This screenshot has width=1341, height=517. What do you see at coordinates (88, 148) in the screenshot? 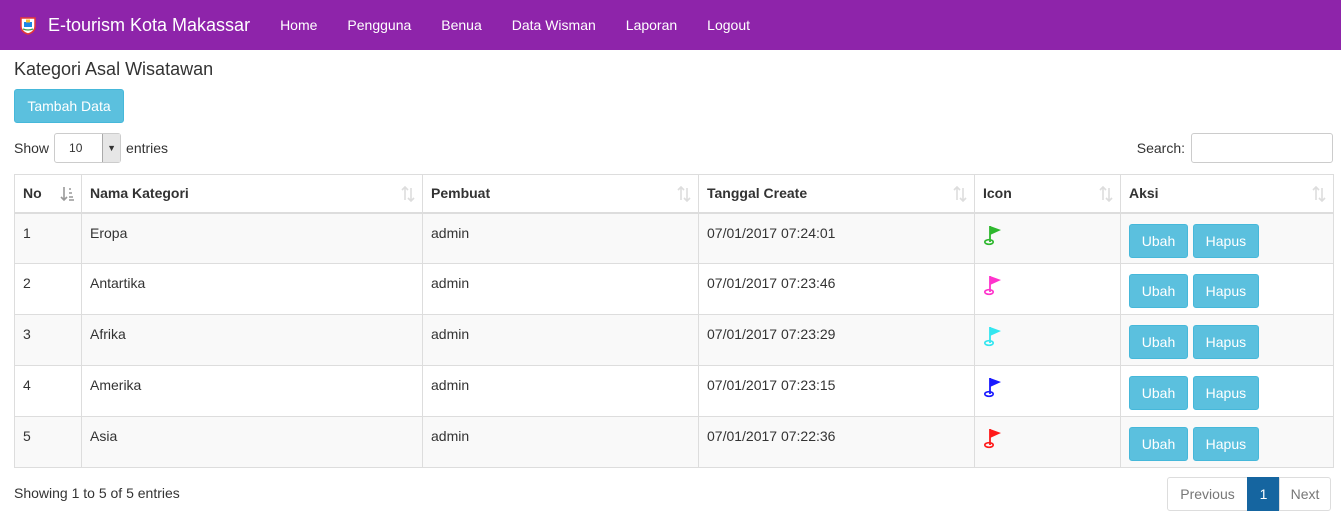
I see `entries-select: 10 ▼` at bounding box center [88, 148].